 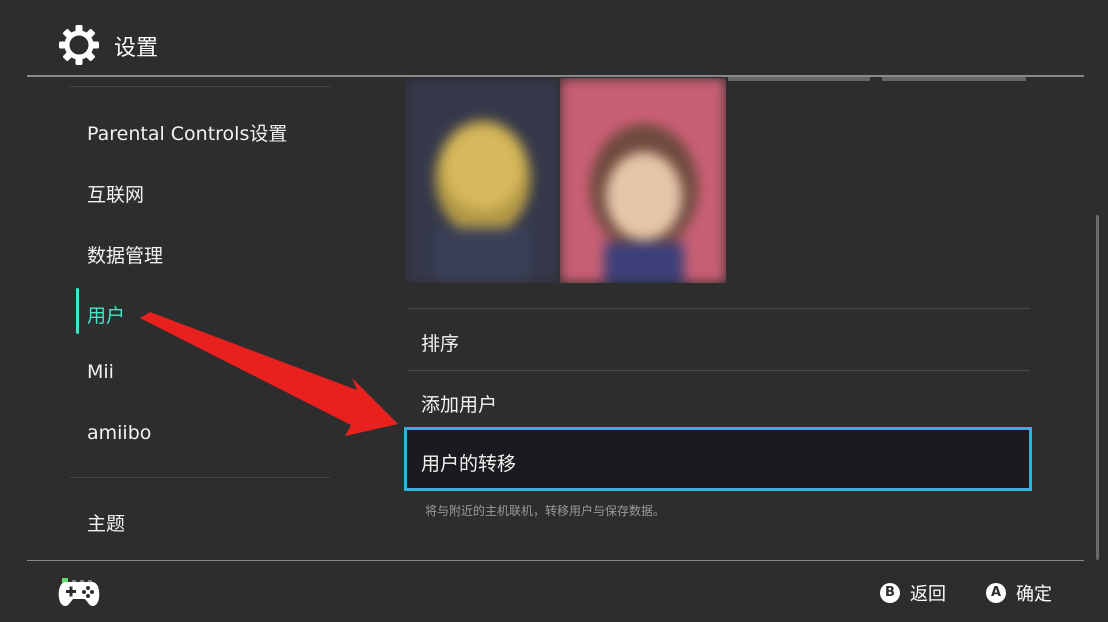 What do you see at coordinates (554, 38) in the screenshot?
I see `header: 设置` at bounding box center [554, 38].